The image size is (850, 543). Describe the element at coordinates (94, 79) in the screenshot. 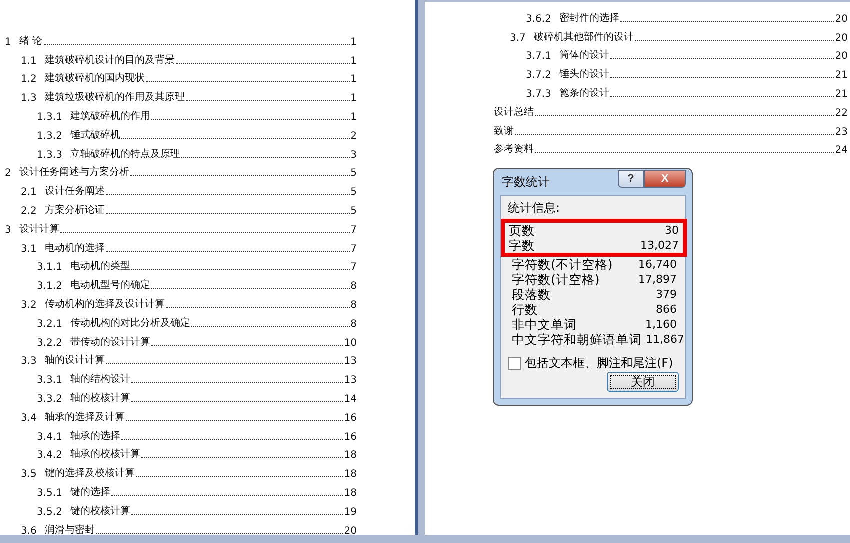

I see `toc-entry-title: 建筑破碎机的国内现状` at that location.